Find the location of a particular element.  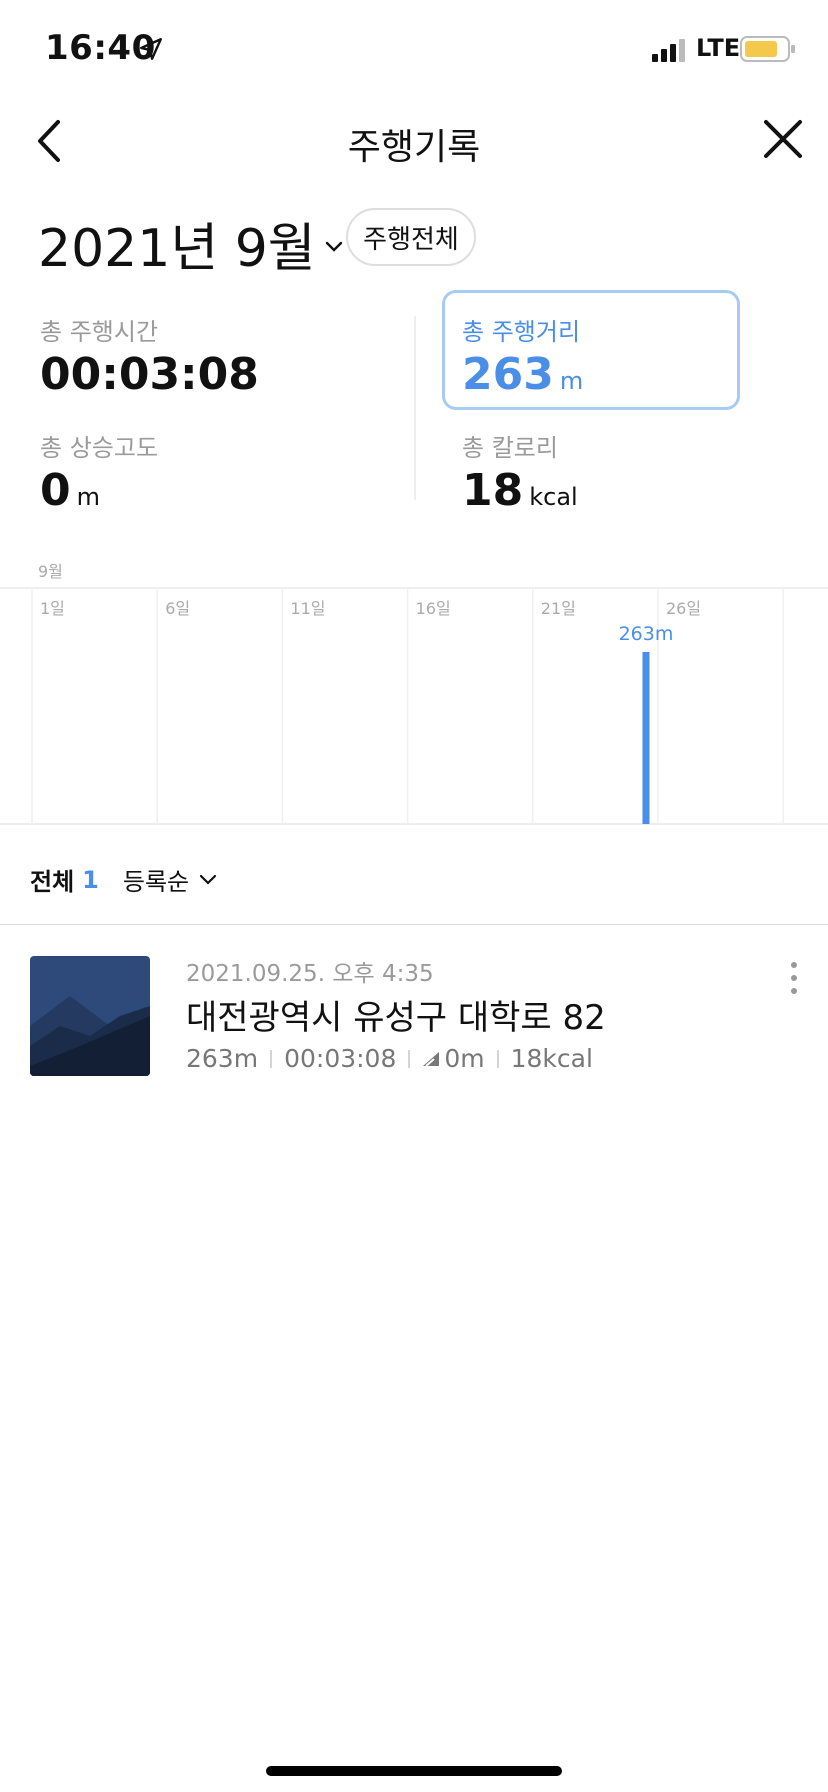

stat-distance-unit: m is located at coordinates (571, 381).